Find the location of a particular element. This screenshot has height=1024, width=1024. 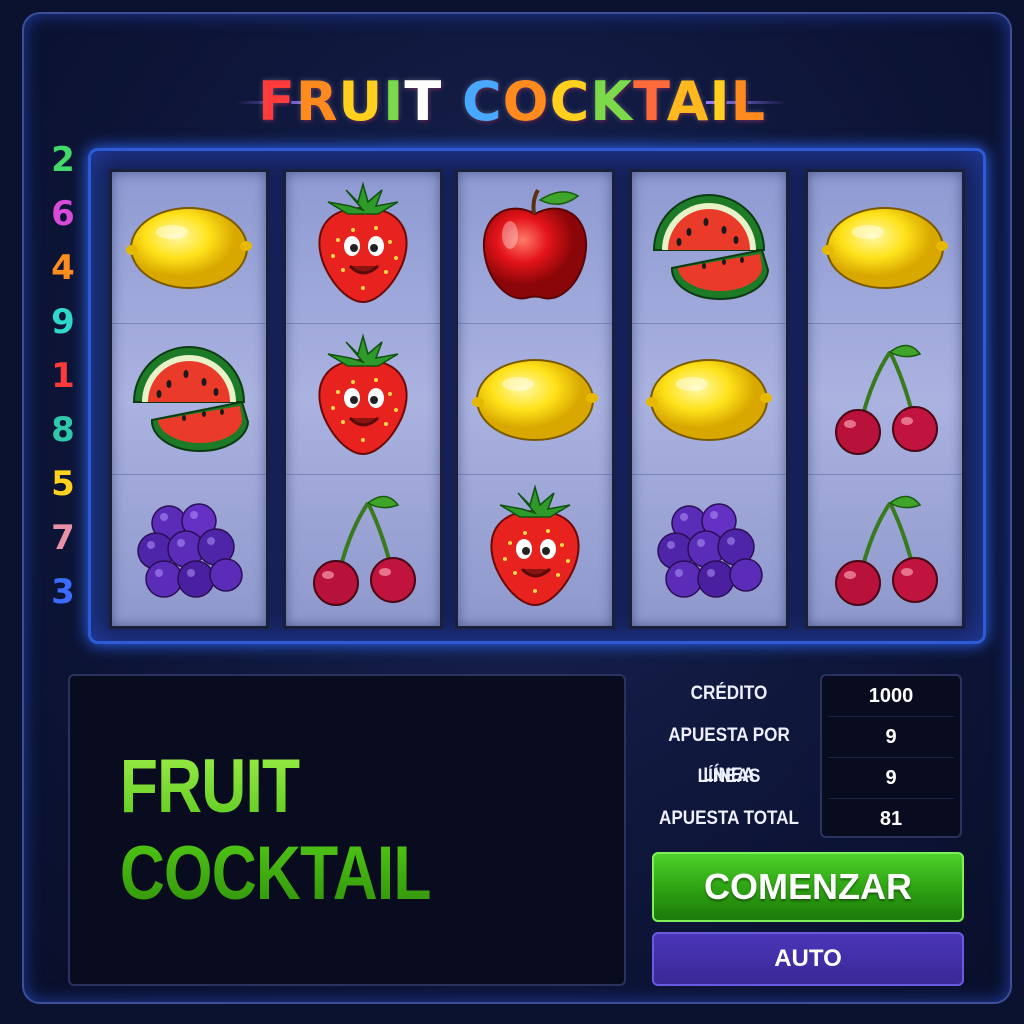

bet-per-line-value: 9 is located at coordinates (891, 737).